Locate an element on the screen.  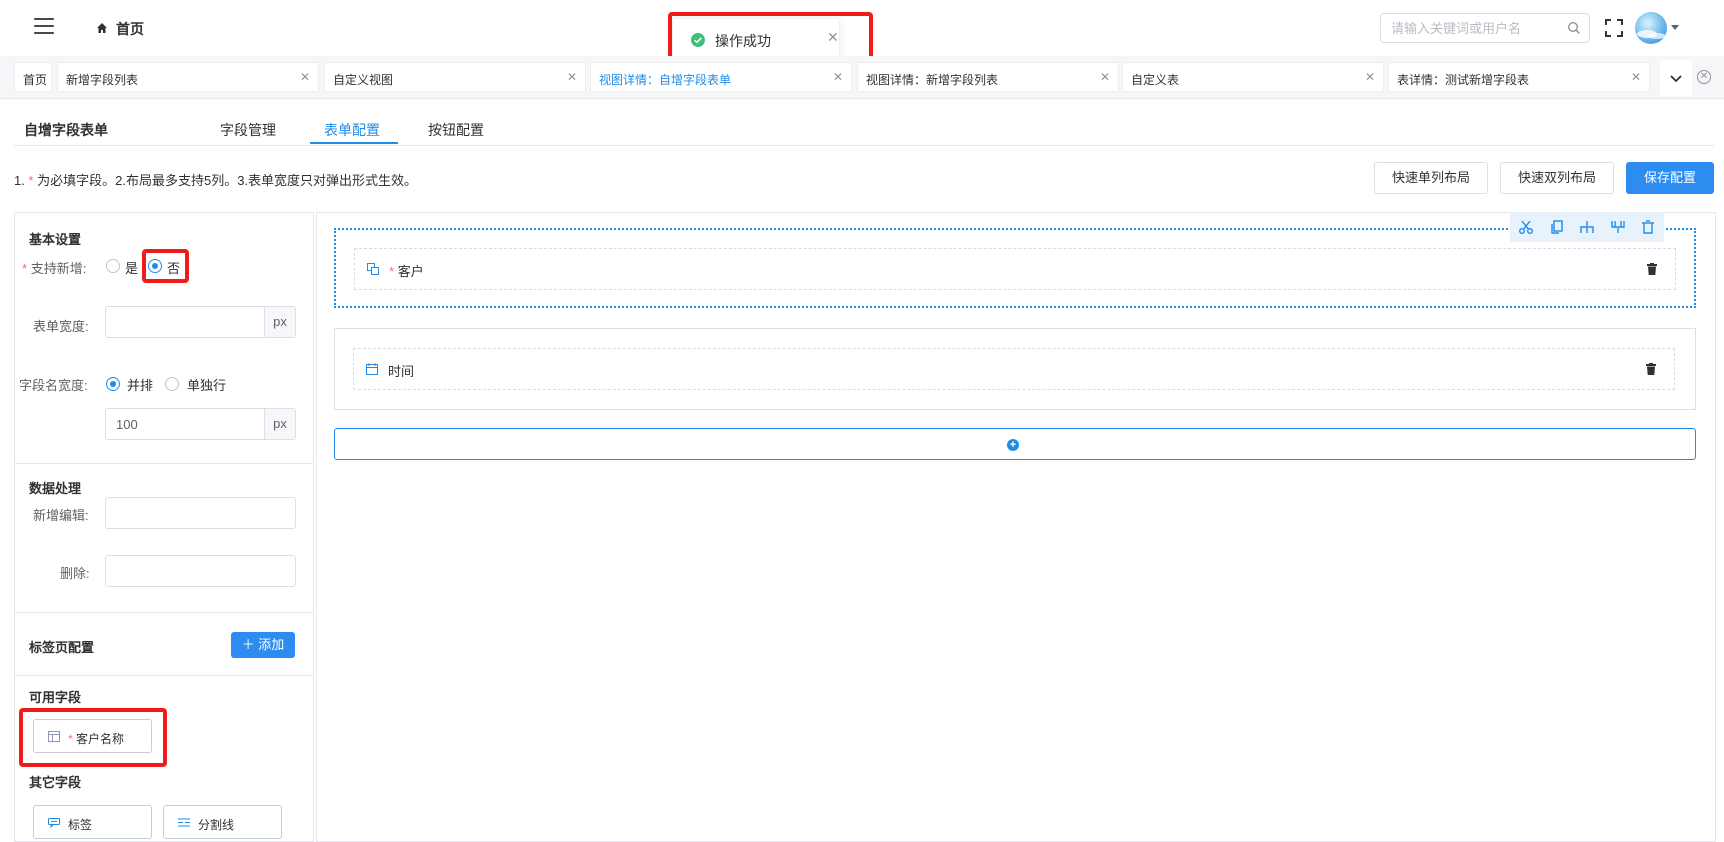
section-other-fields-title: 其它字段 is located at coordinates (55, 782).